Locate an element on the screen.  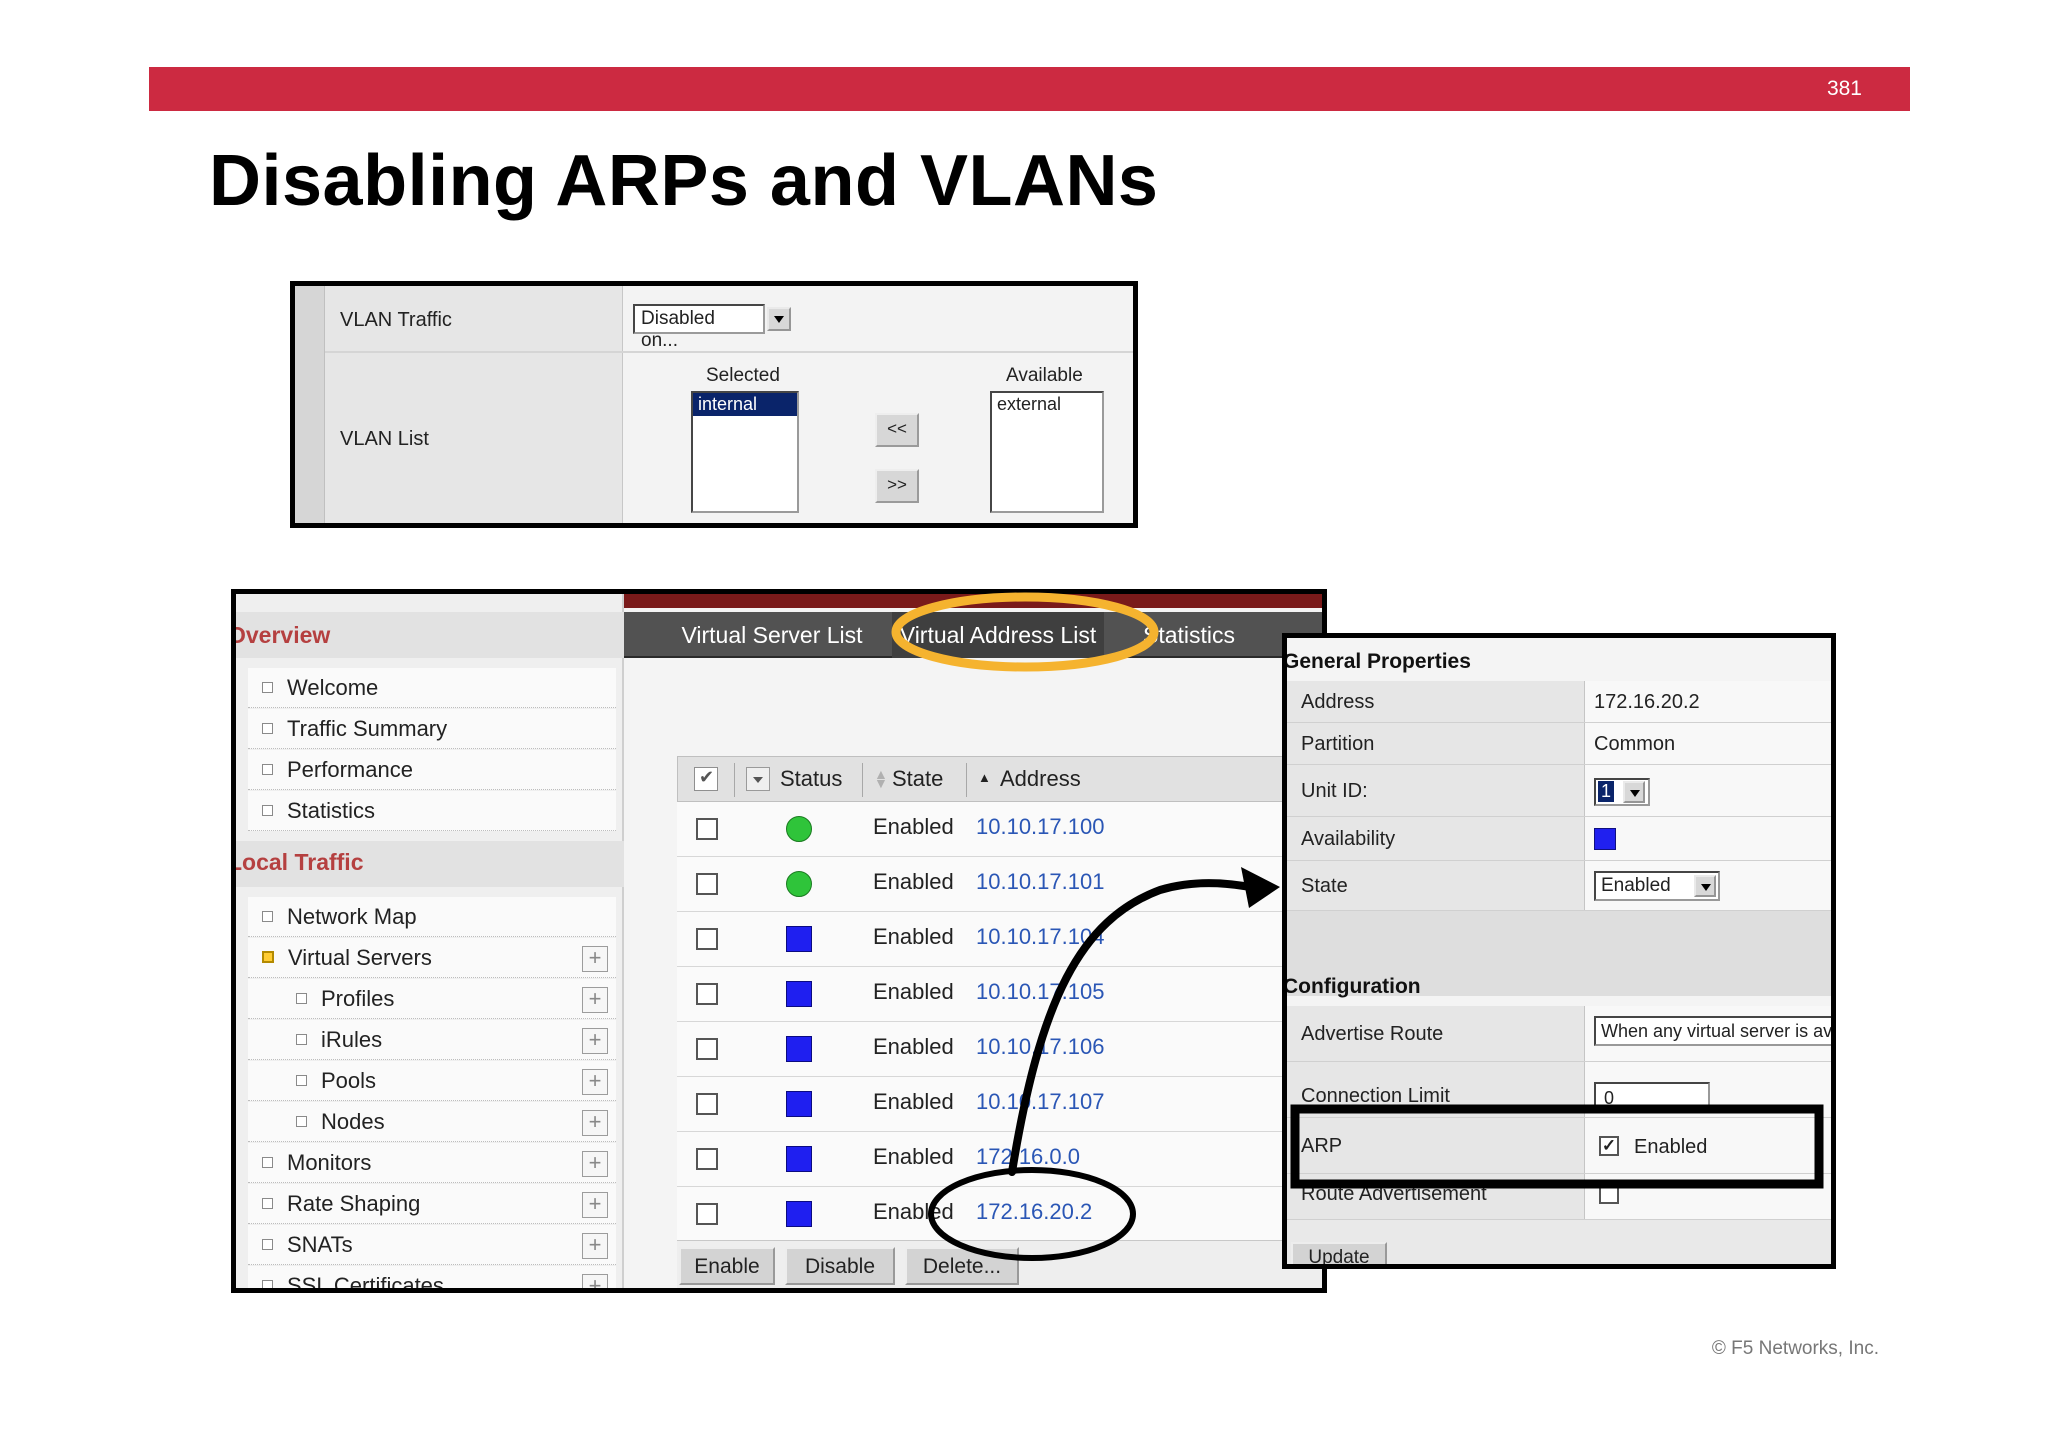
arrowhead-icon is located at coordinates (1260, 887).